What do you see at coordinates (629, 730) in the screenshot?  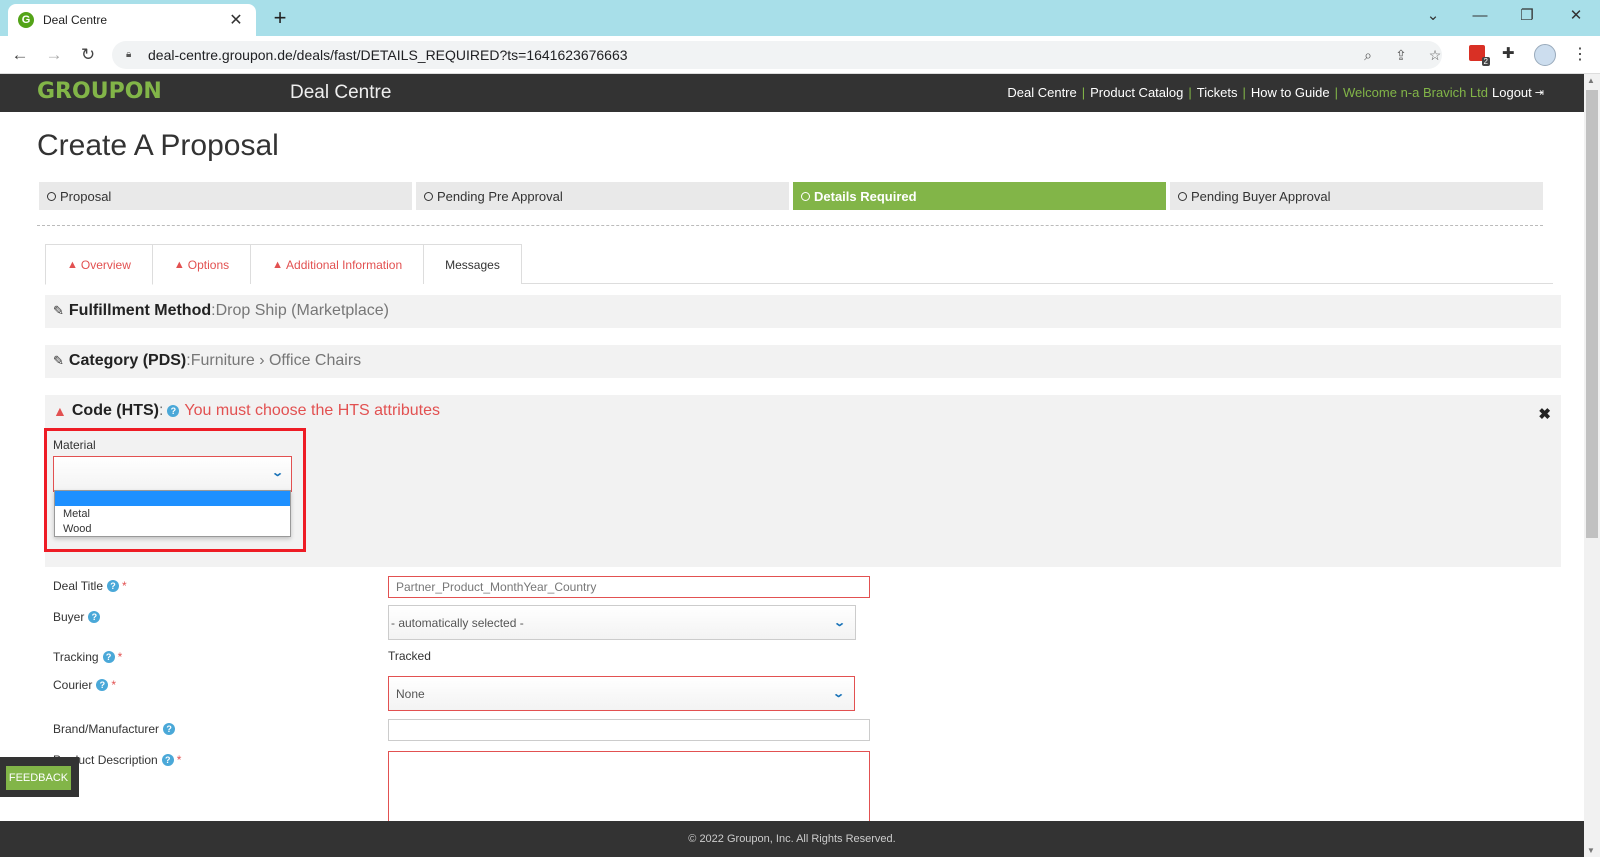 I see `brand-input` at bounding box center [629, 730].